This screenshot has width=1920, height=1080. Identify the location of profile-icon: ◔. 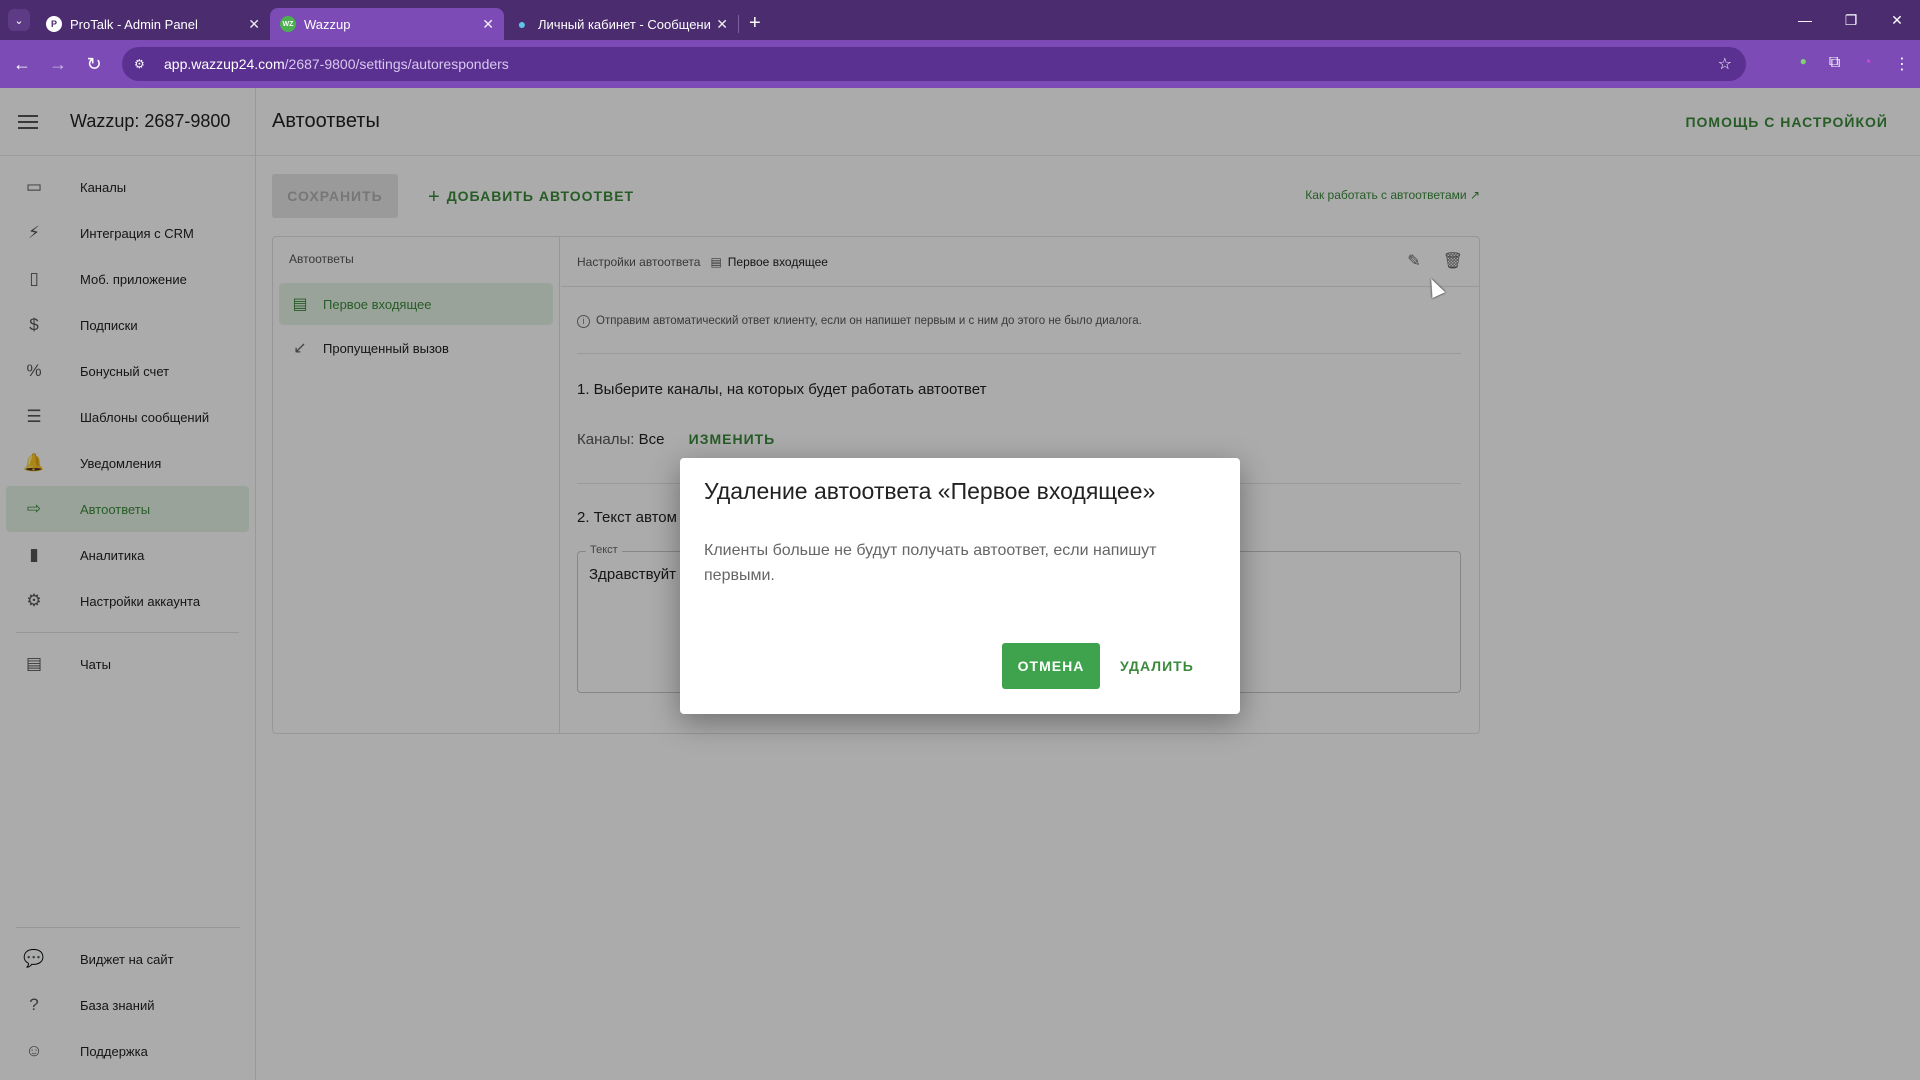
(1867, 64).